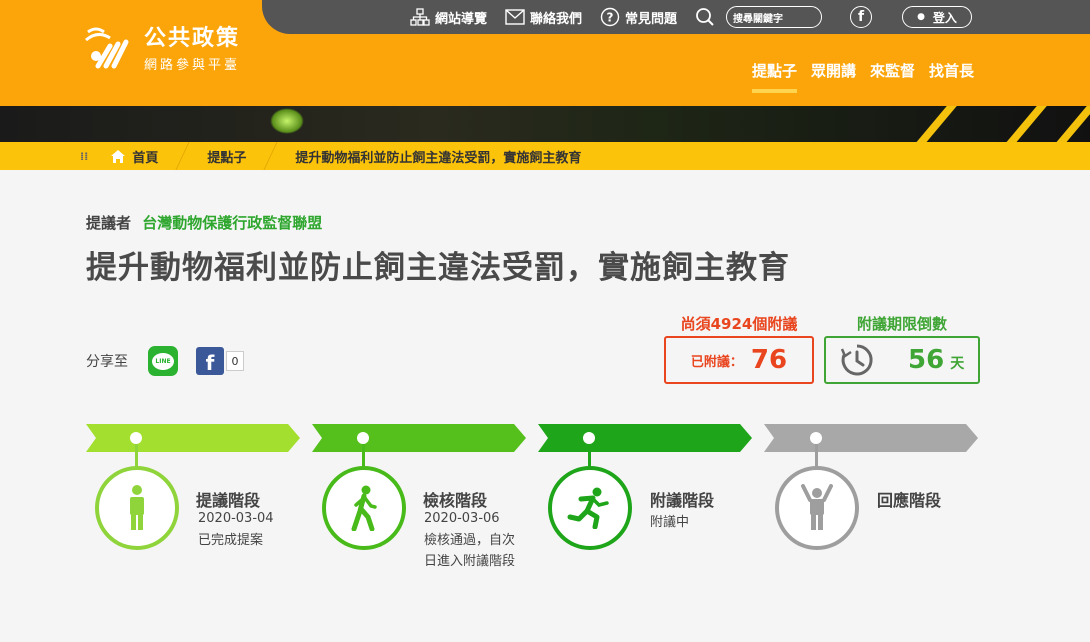 This screenshot has width=1090, height=642. Describe the element at coordinates (455, 500) in the screenshot. I see `stage-review-name: 檢核階段` at that location.